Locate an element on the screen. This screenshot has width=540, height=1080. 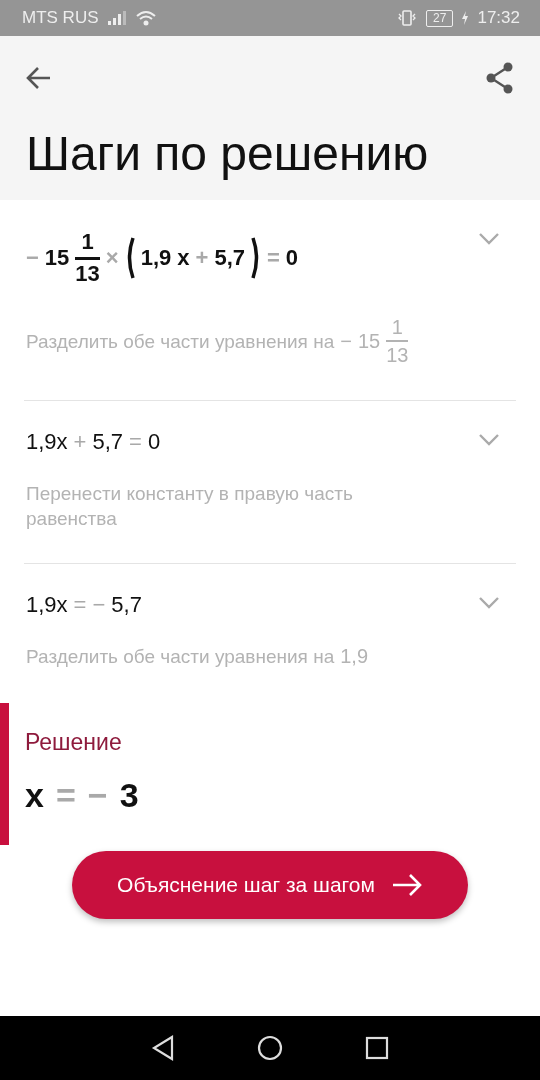
page-title: Шаги по решению is located at coordinates (228, 153).